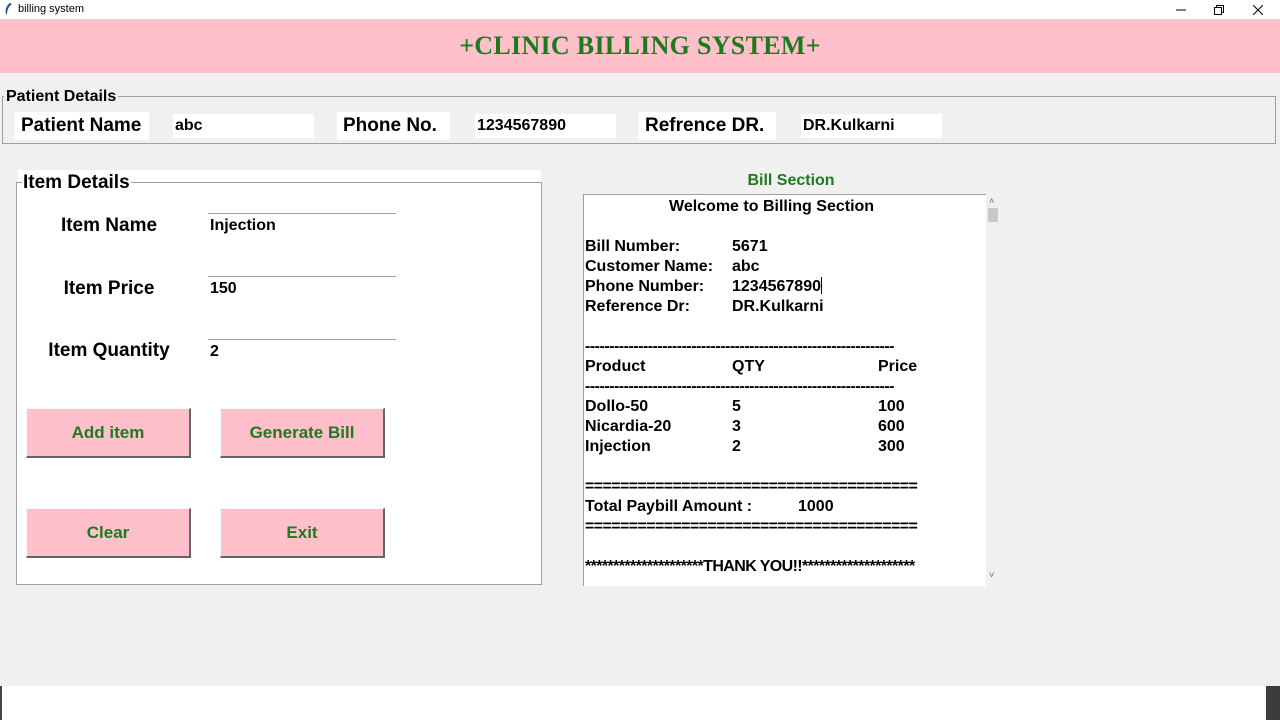 This screenshot has height=720, width=1280. Describe the element at coordinates (302, 533) in the screenshot. I see `exit-button: Exit` at that location.